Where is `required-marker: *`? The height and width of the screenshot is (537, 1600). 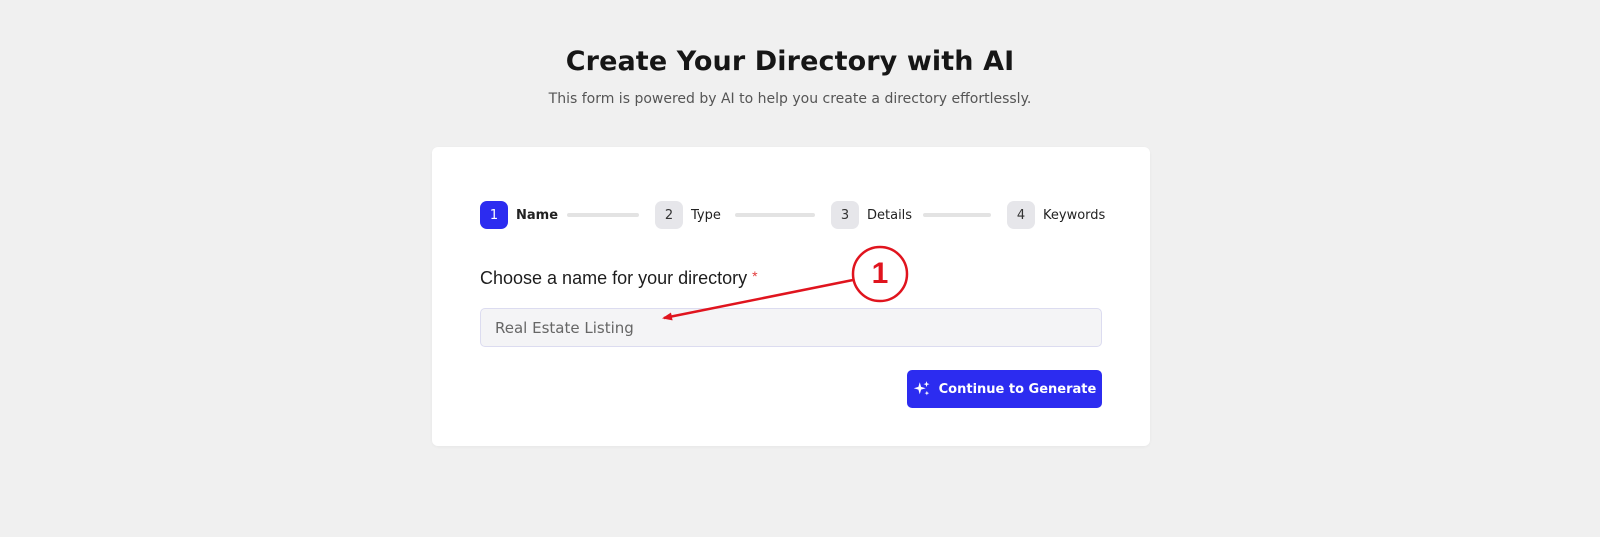 required-marker: * is located at coordinates (755, 276).